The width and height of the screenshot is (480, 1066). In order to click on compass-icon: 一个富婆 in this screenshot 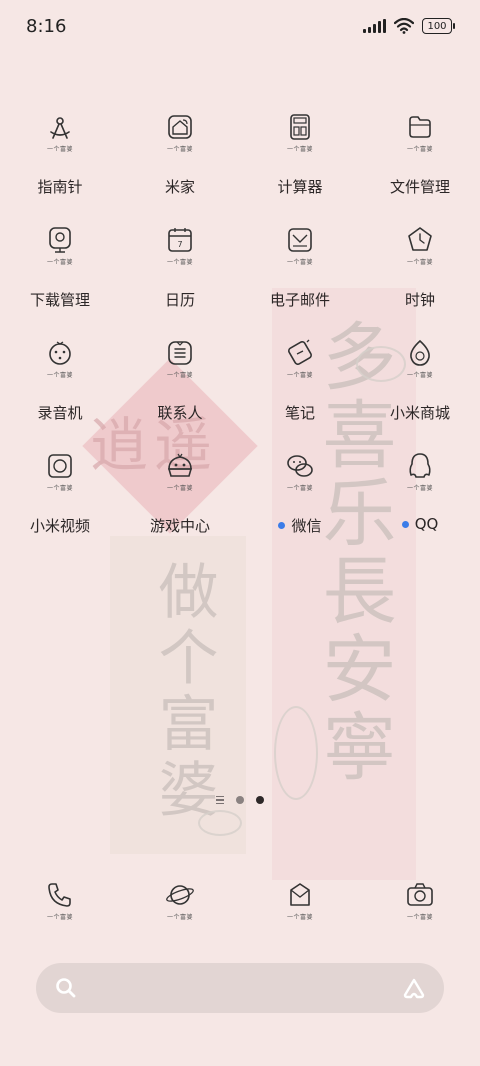, I will do `click(60, 138)`.